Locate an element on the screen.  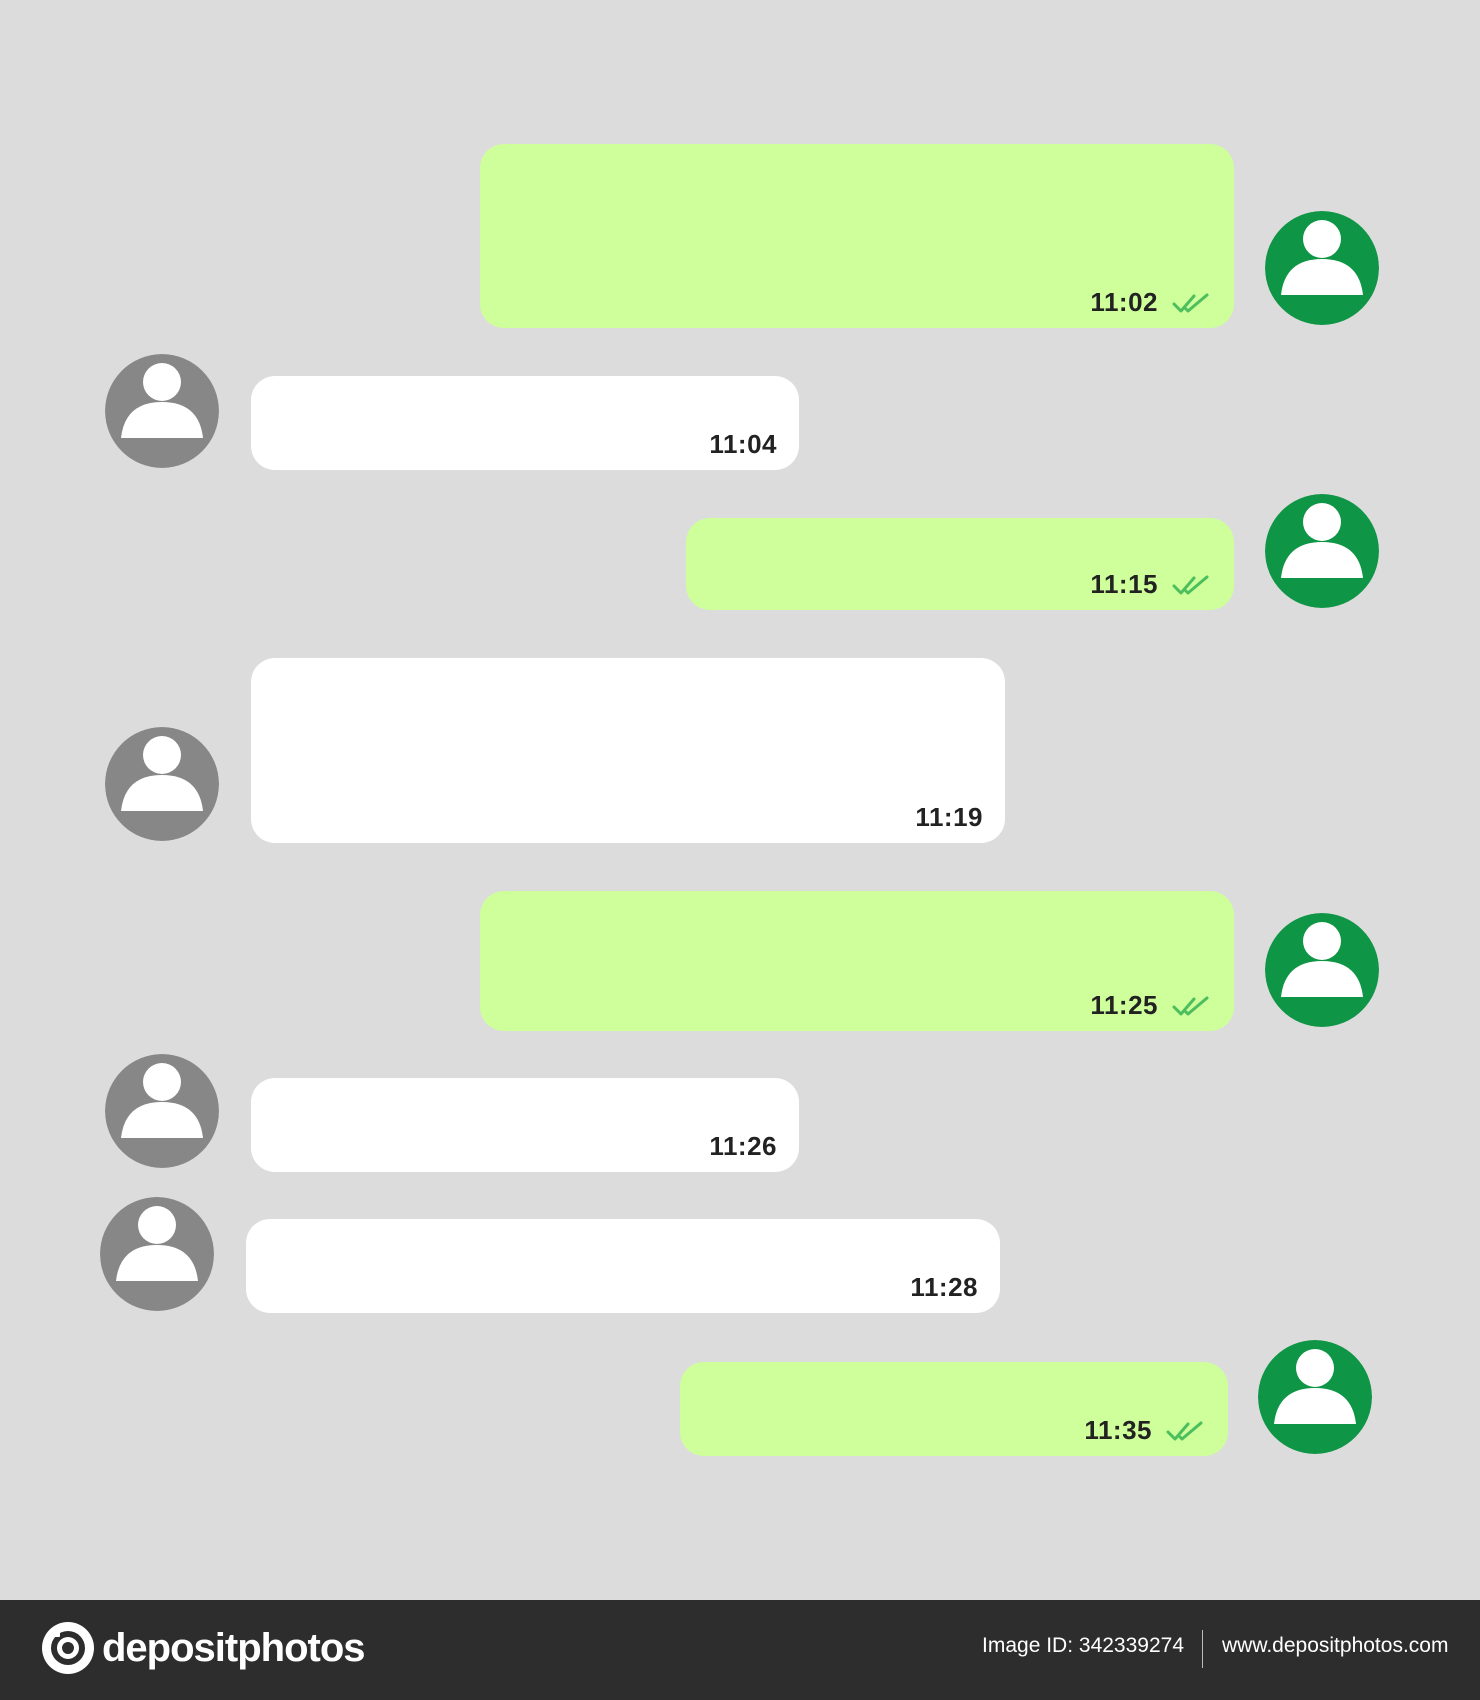
message-time: 11:02 is located at coordinates (1124, 302).